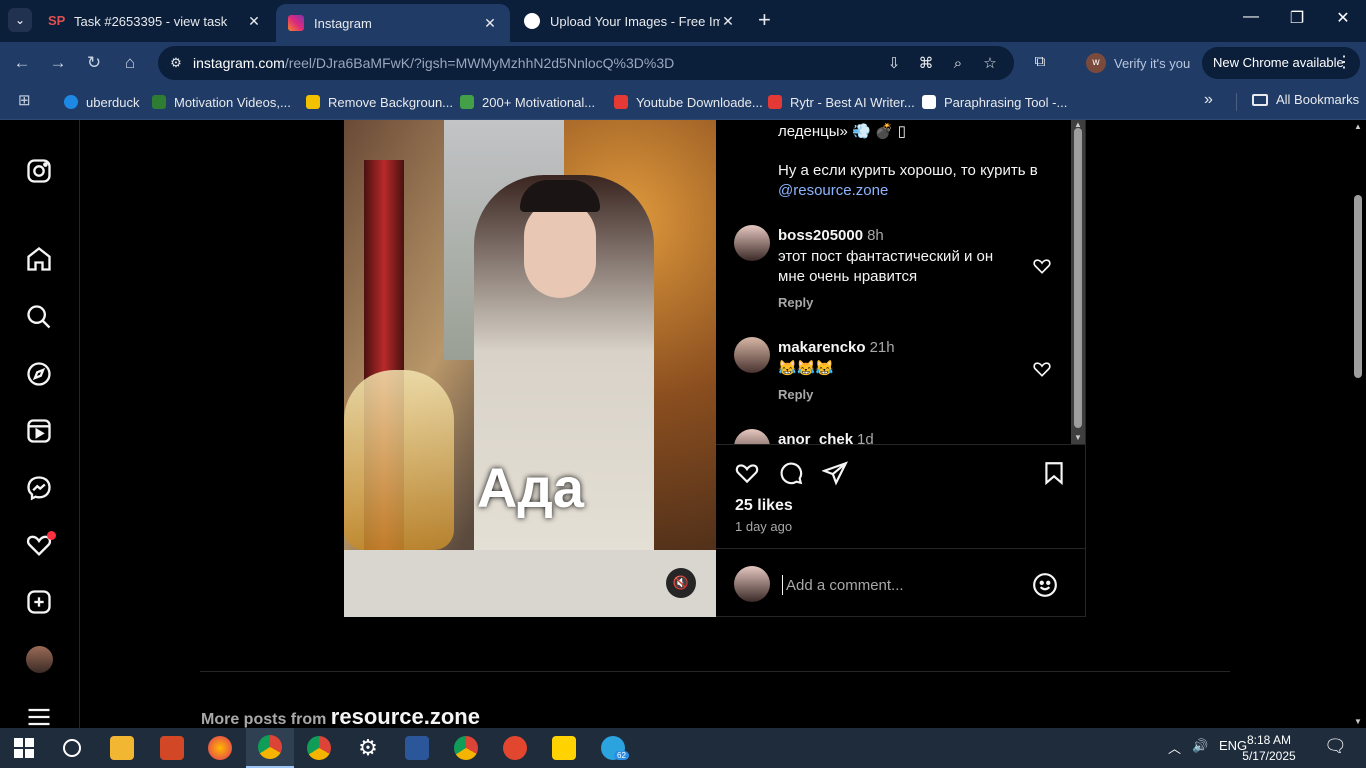 This screenshot has height=768, width=1366. Describe the element at coordinates (220, 748) in the screenshot. I see `firefox-icon` at that location.